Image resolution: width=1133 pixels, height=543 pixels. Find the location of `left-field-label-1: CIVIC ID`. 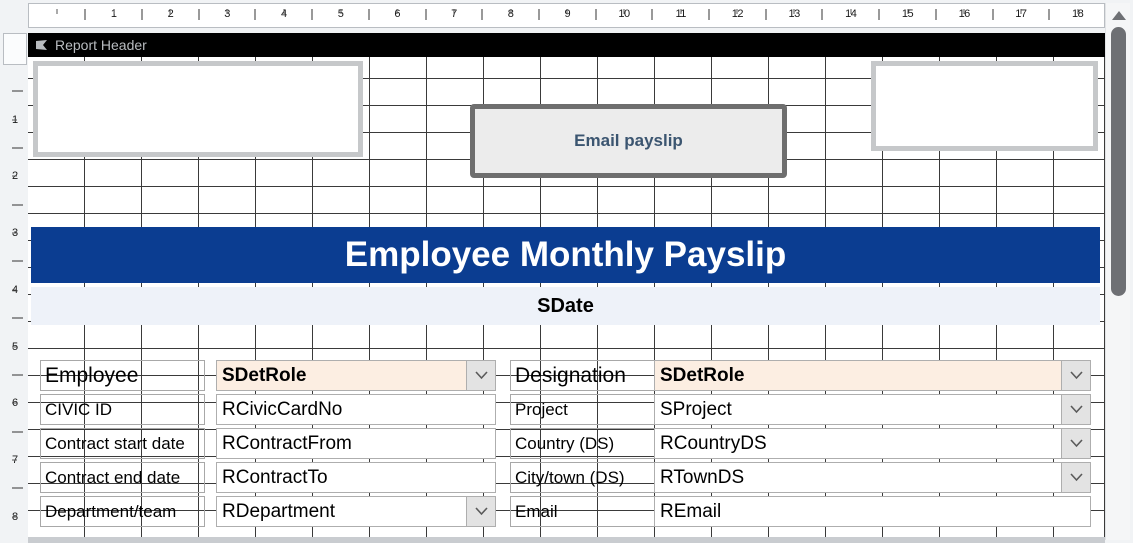

left-field-label-1: CIVIC ID is located at coordinates (122, 409).